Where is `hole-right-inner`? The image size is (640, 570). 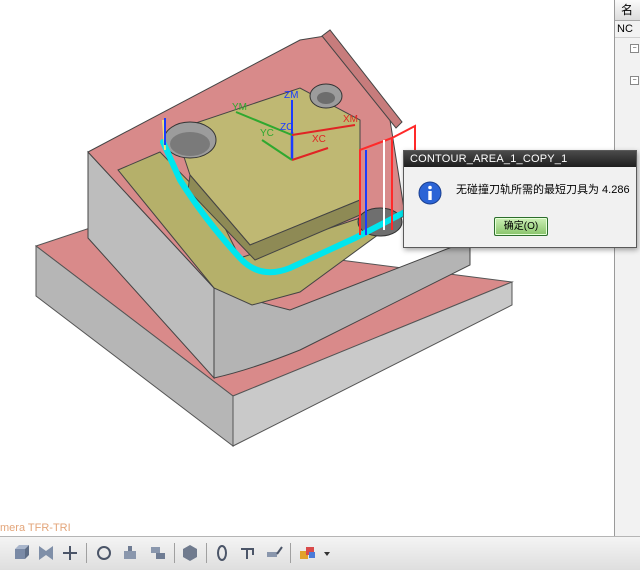 hole-right-inner is located at coordinates (326, 98).